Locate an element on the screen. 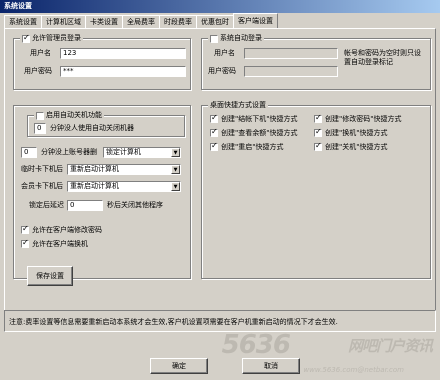 The image size is (440, 380). admin-login-label: 允许管理员登录 is located at coordinates (56, 38).